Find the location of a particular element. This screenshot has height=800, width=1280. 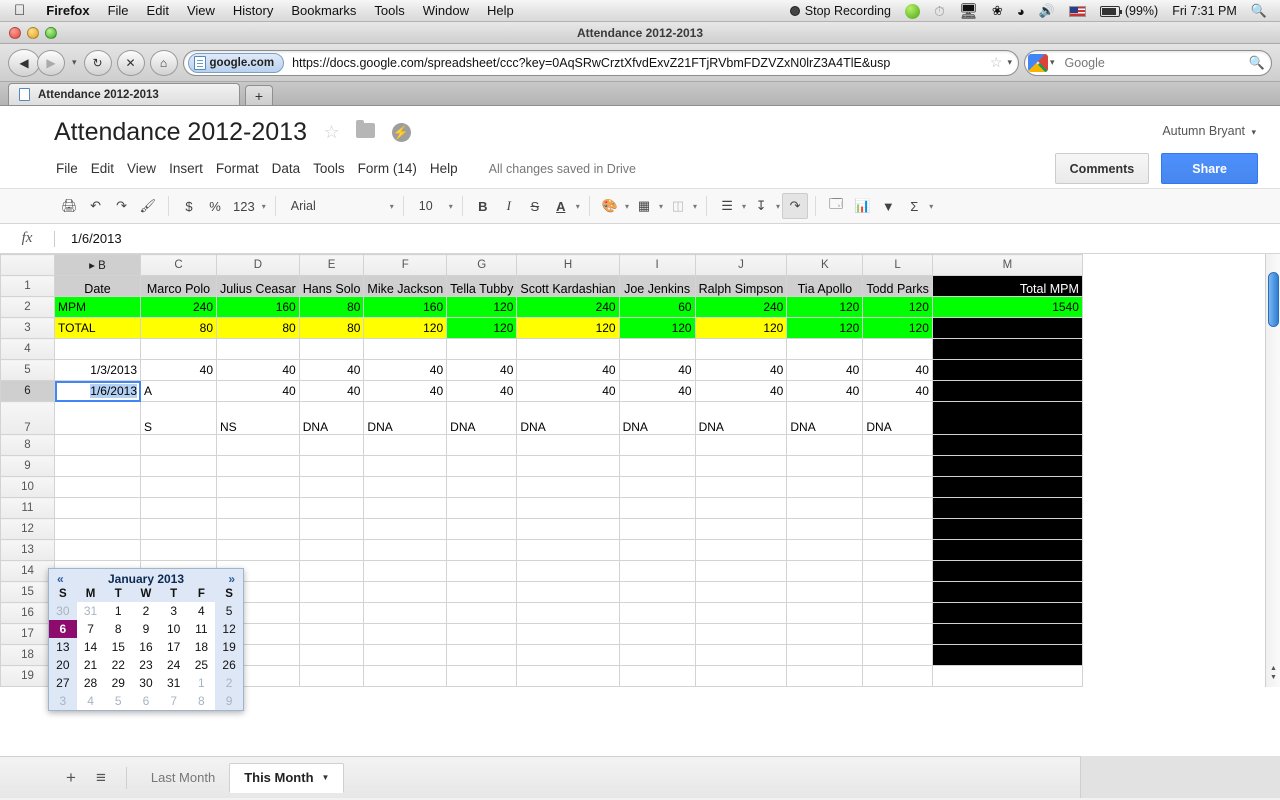

cell-E11 is located at coordinates (331, 508).